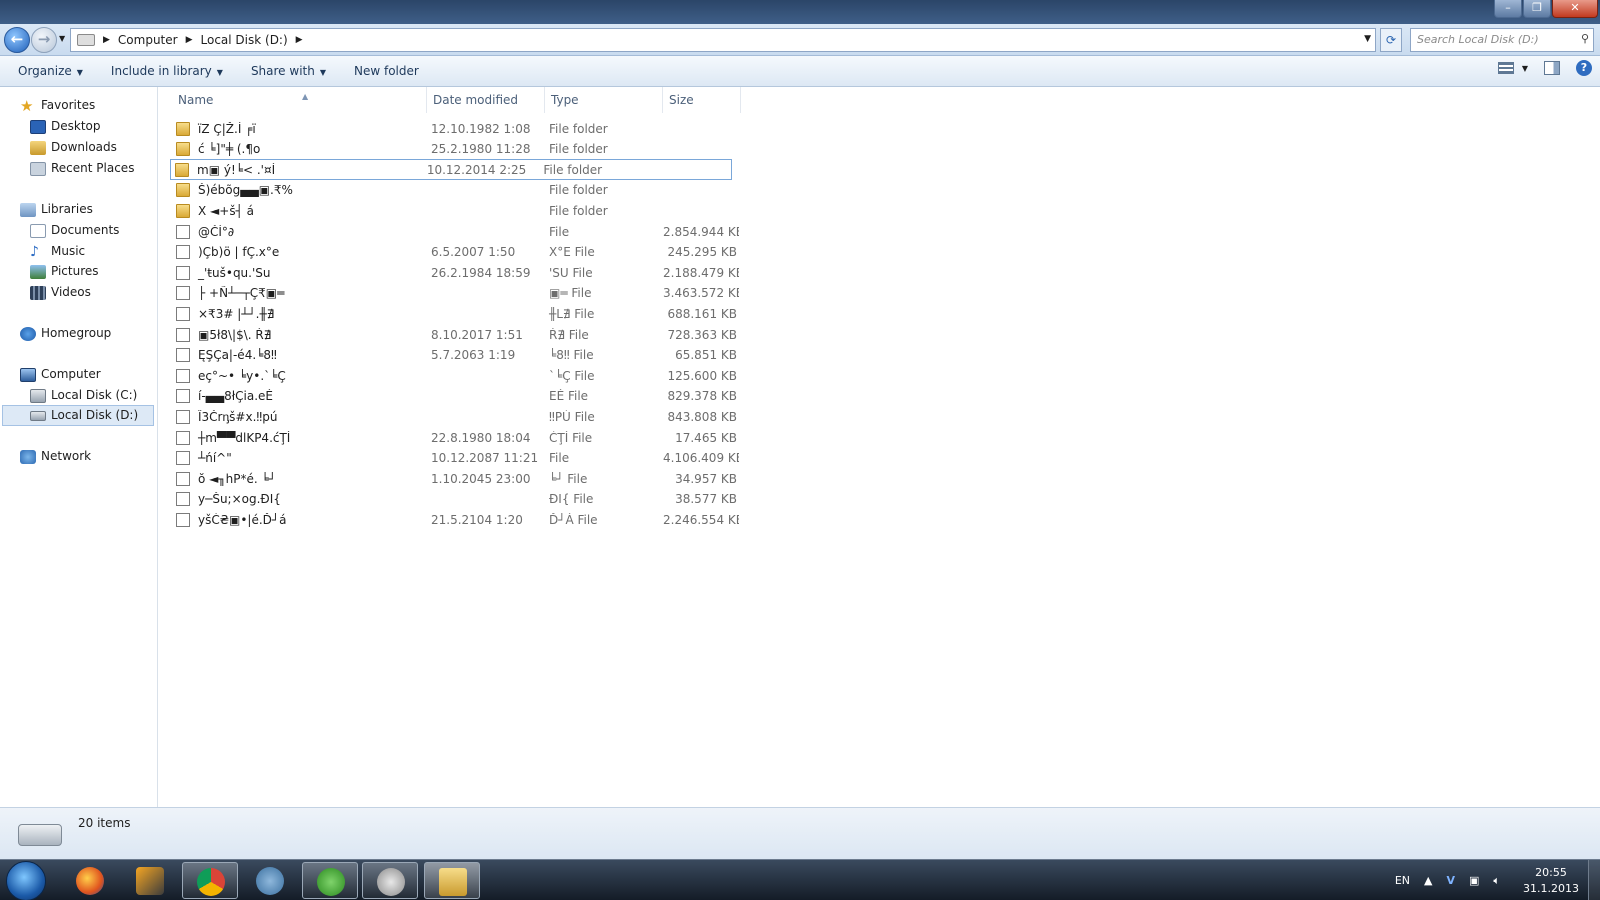 This screenshot has width=1600, height=900. I want to click on file-name-cell: X ◄+š┤ á, so click(299, 210).